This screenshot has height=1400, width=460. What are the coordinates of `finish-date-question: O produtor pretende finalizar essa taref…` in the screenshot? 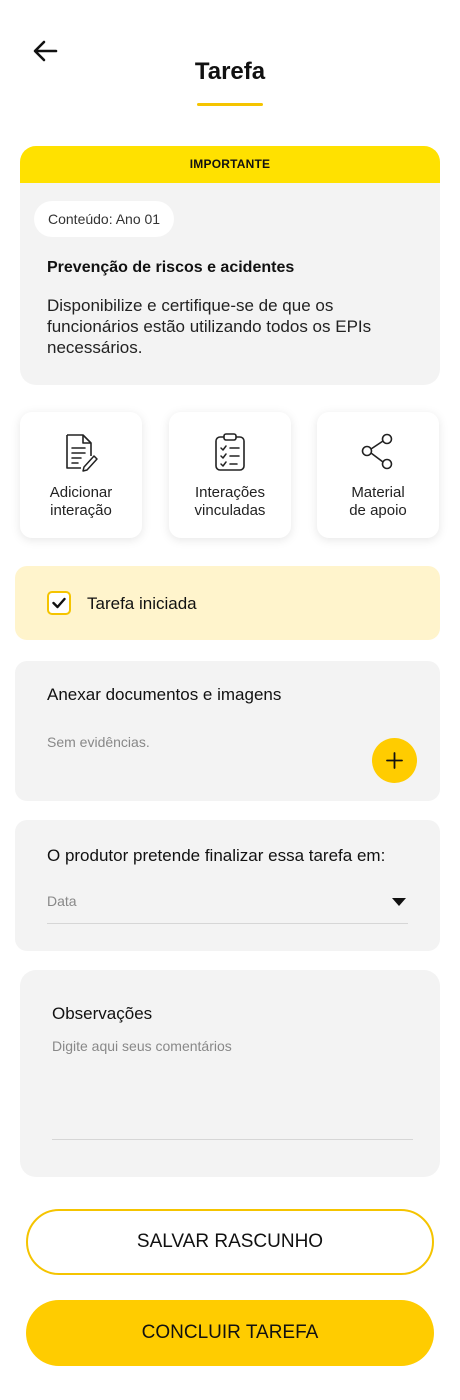 It's located at (216, 855).